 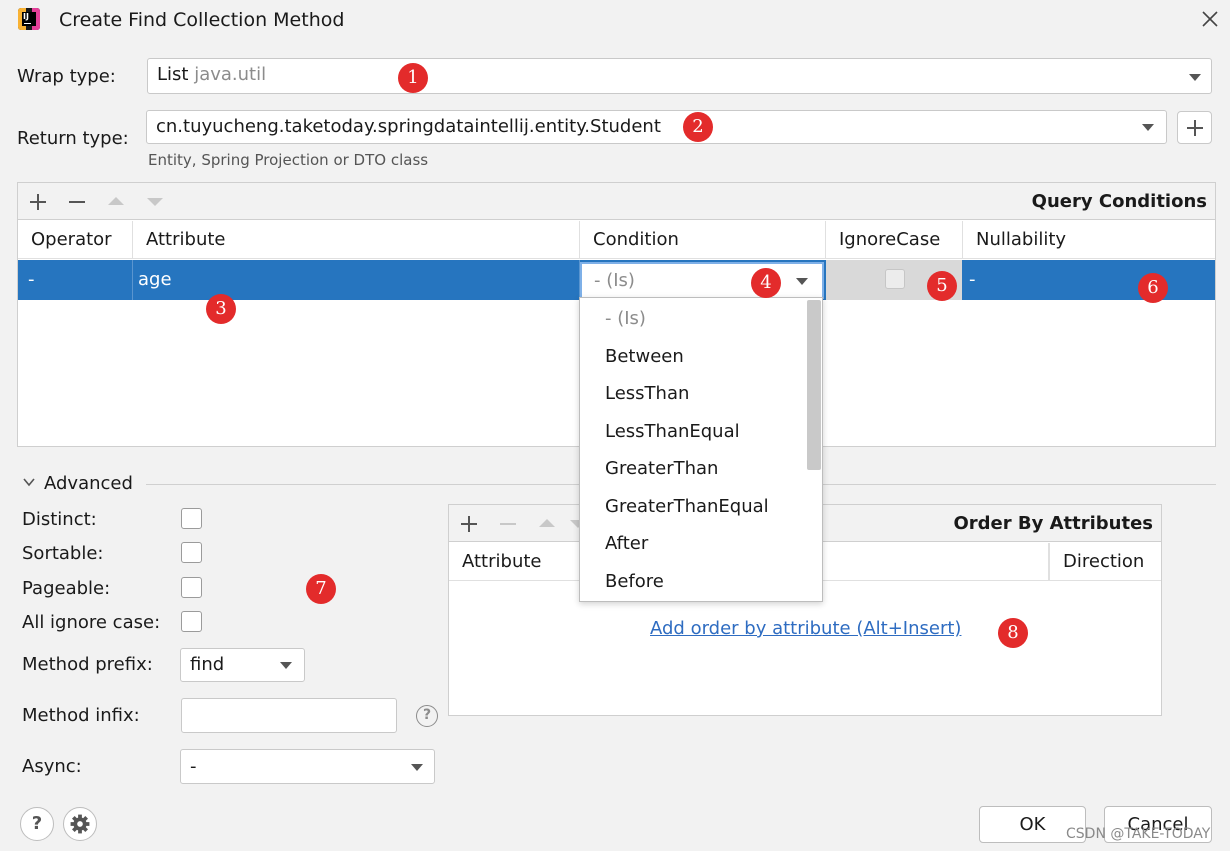 I want to click on attribute-cell: age, so click(x=356, y=280).